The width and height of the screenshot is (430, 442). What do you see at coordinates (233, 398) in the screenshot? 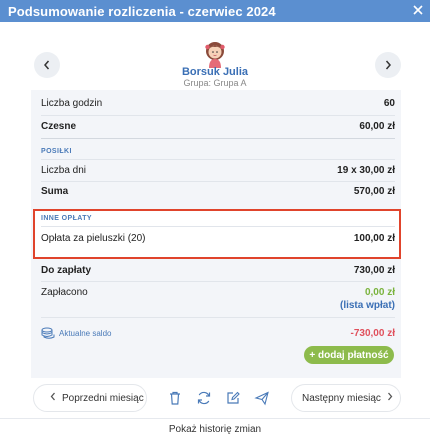
I see `edit-icon` at bounding box center [233, 398].